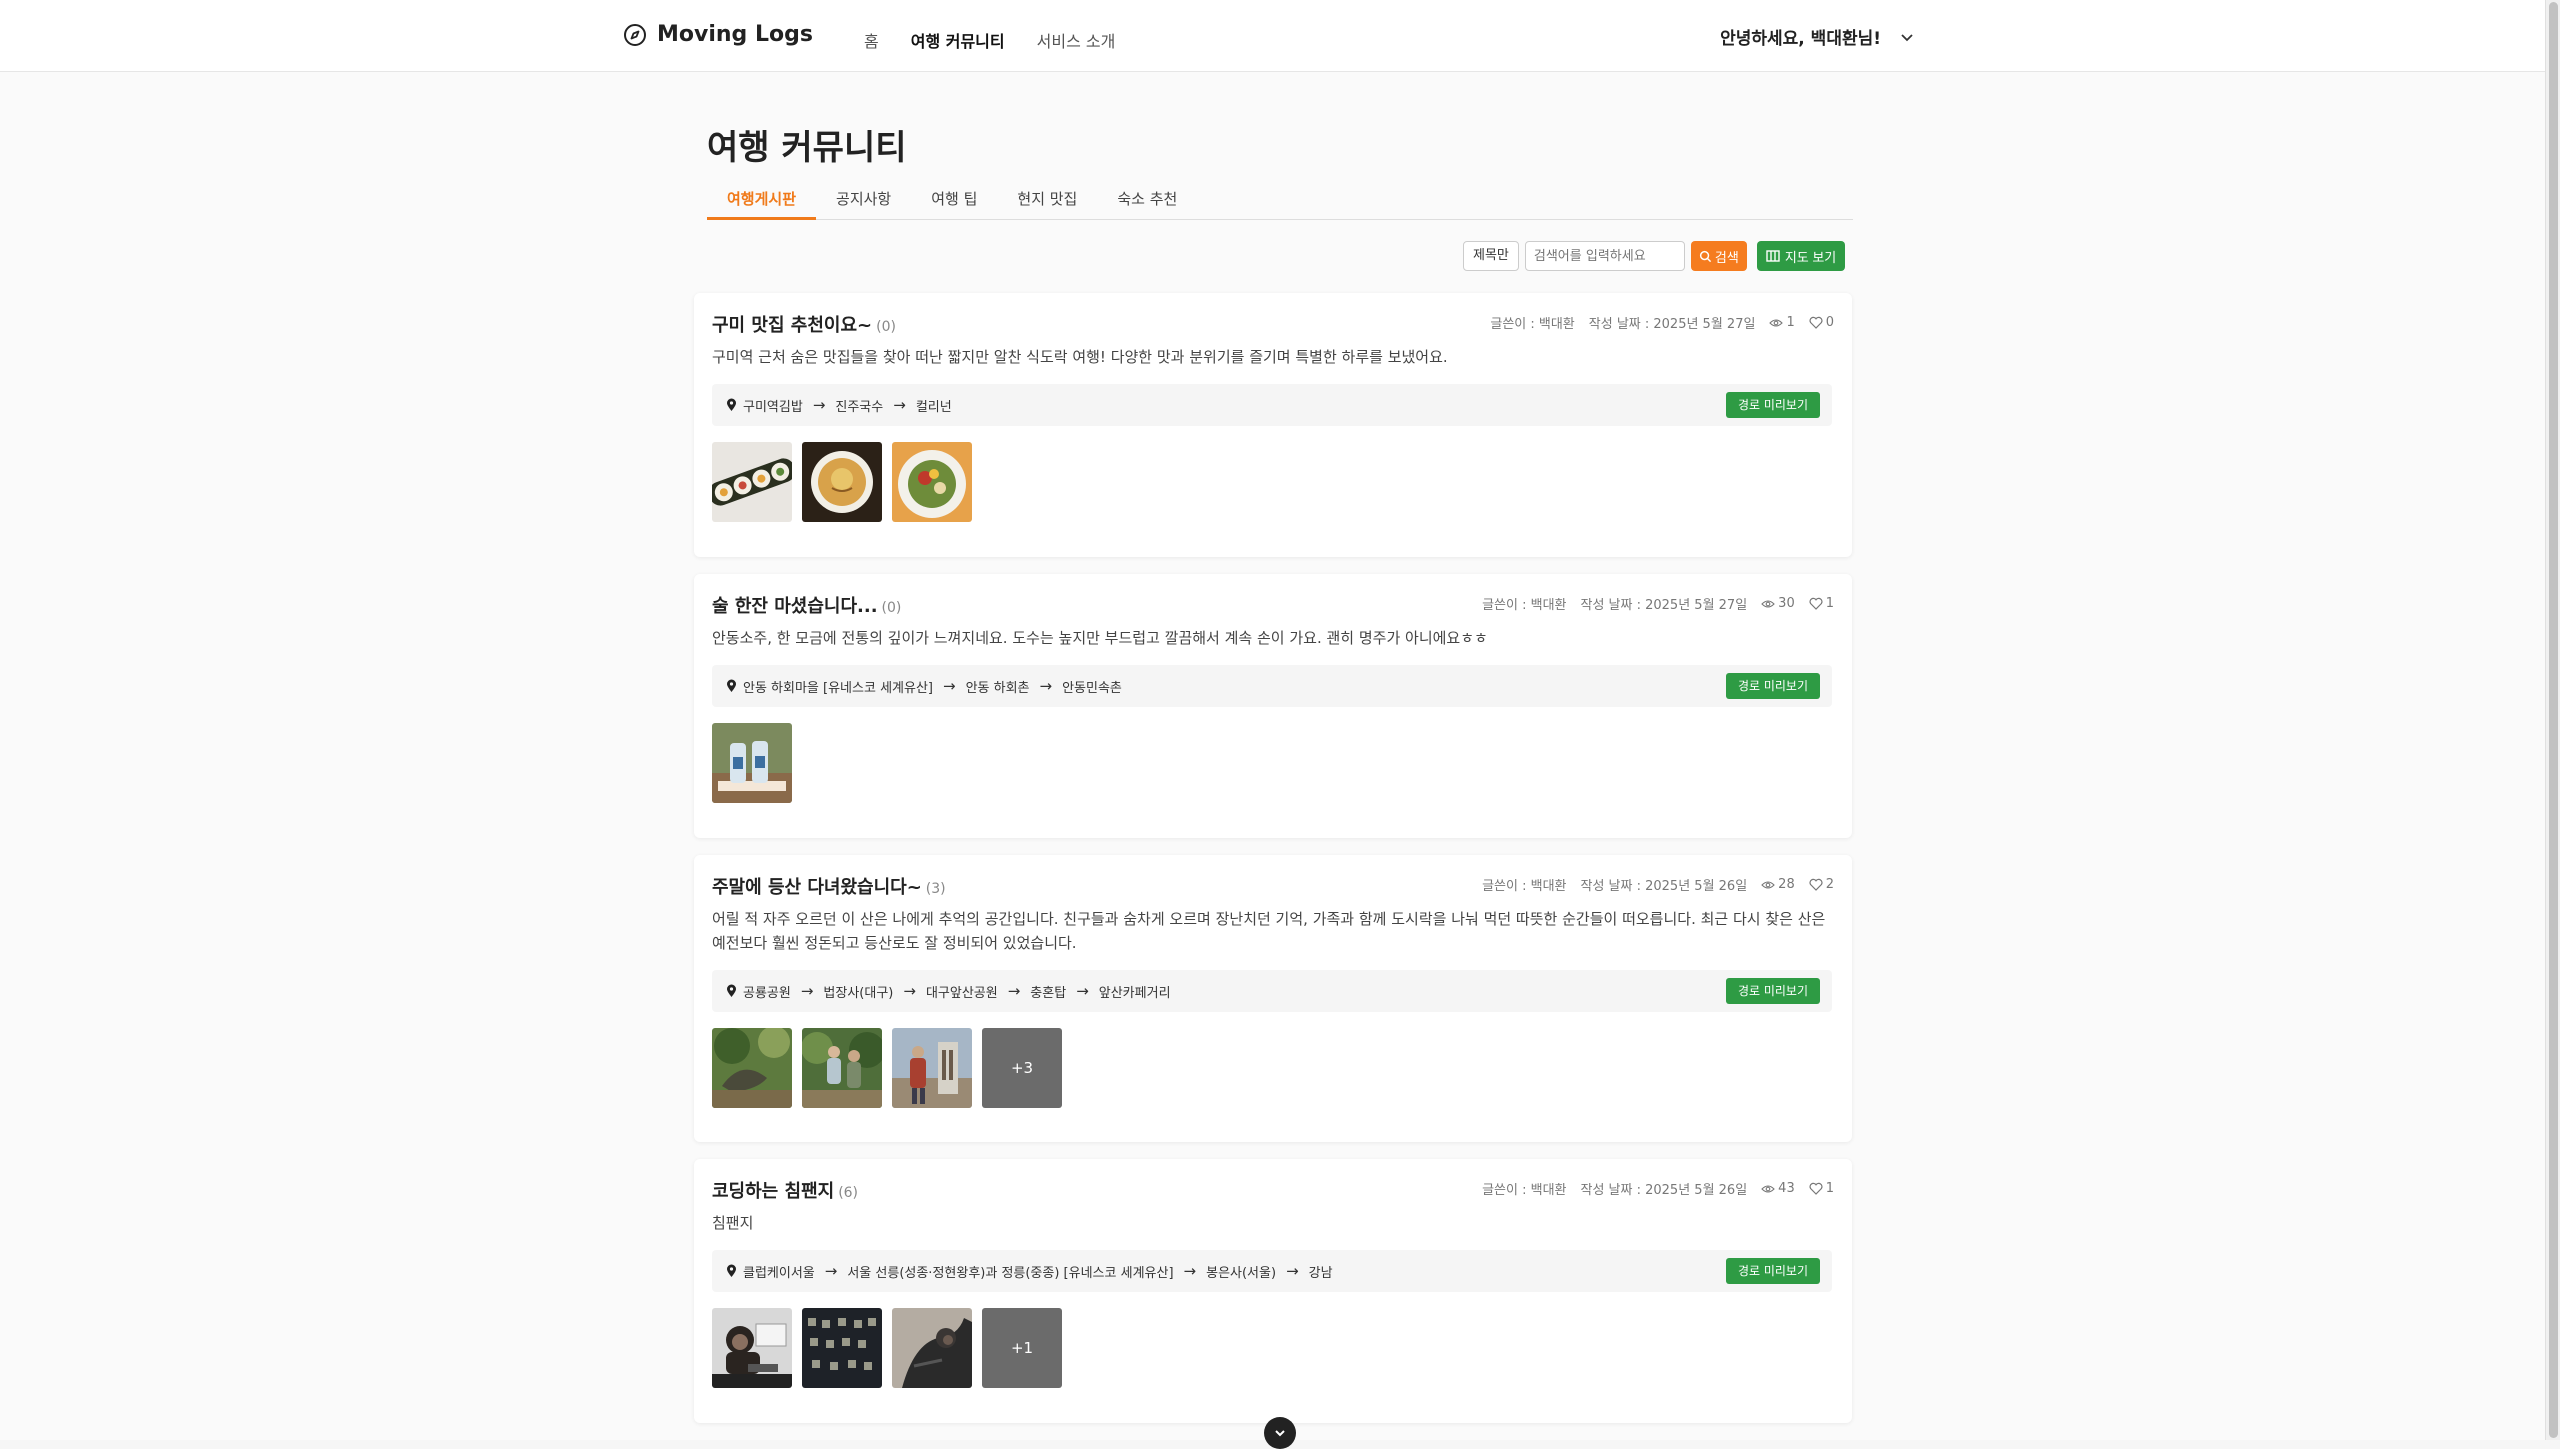 The width and height of the screenshot is (2560, 1449). I want to click on post-meta: 글쓴이 : 백대환 작성 날짜 : 2025년 5월 27일 1 0, so click(1662, 322).